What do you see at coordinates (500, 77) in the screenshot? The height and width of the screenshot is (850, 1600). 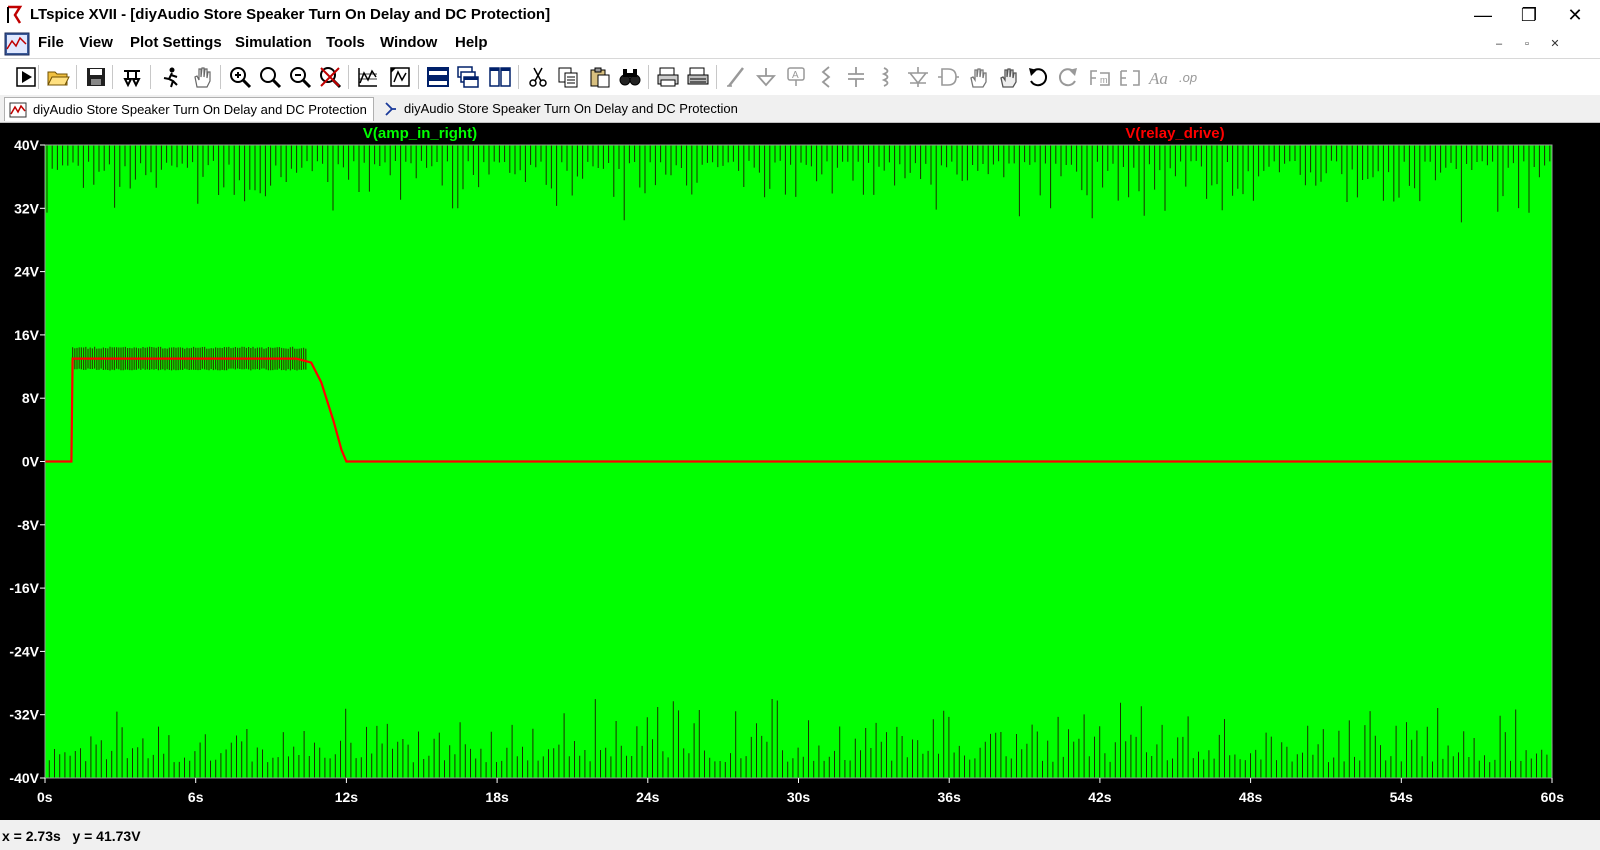 I see `tile-vertical-icon` at bounding box center [500, 77].